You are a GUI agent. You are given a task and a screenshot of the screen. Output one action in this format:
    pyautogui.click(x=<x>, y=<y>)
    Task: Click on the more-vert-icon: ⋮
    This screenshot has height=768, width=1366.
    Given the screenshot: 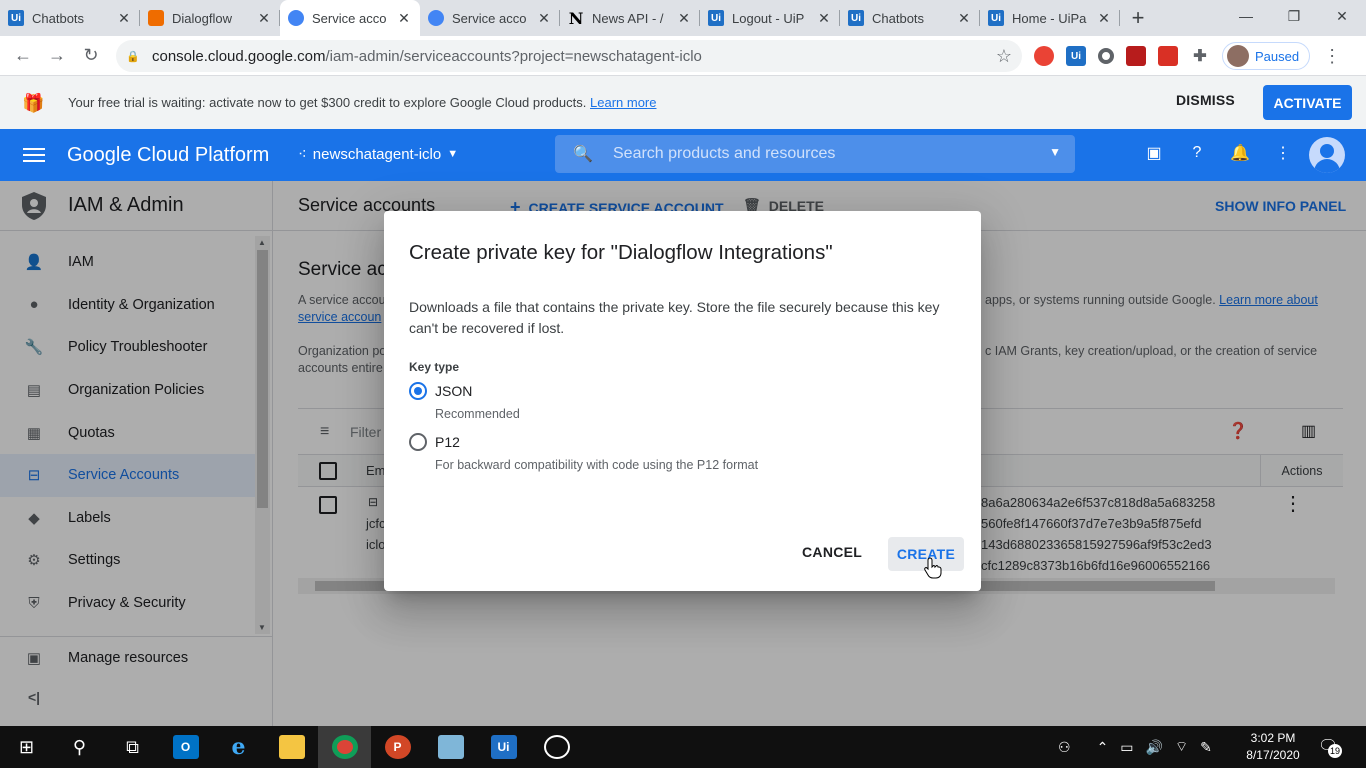 What is the action you would take?
    pyautogui.click(x=1283, y=153)
    